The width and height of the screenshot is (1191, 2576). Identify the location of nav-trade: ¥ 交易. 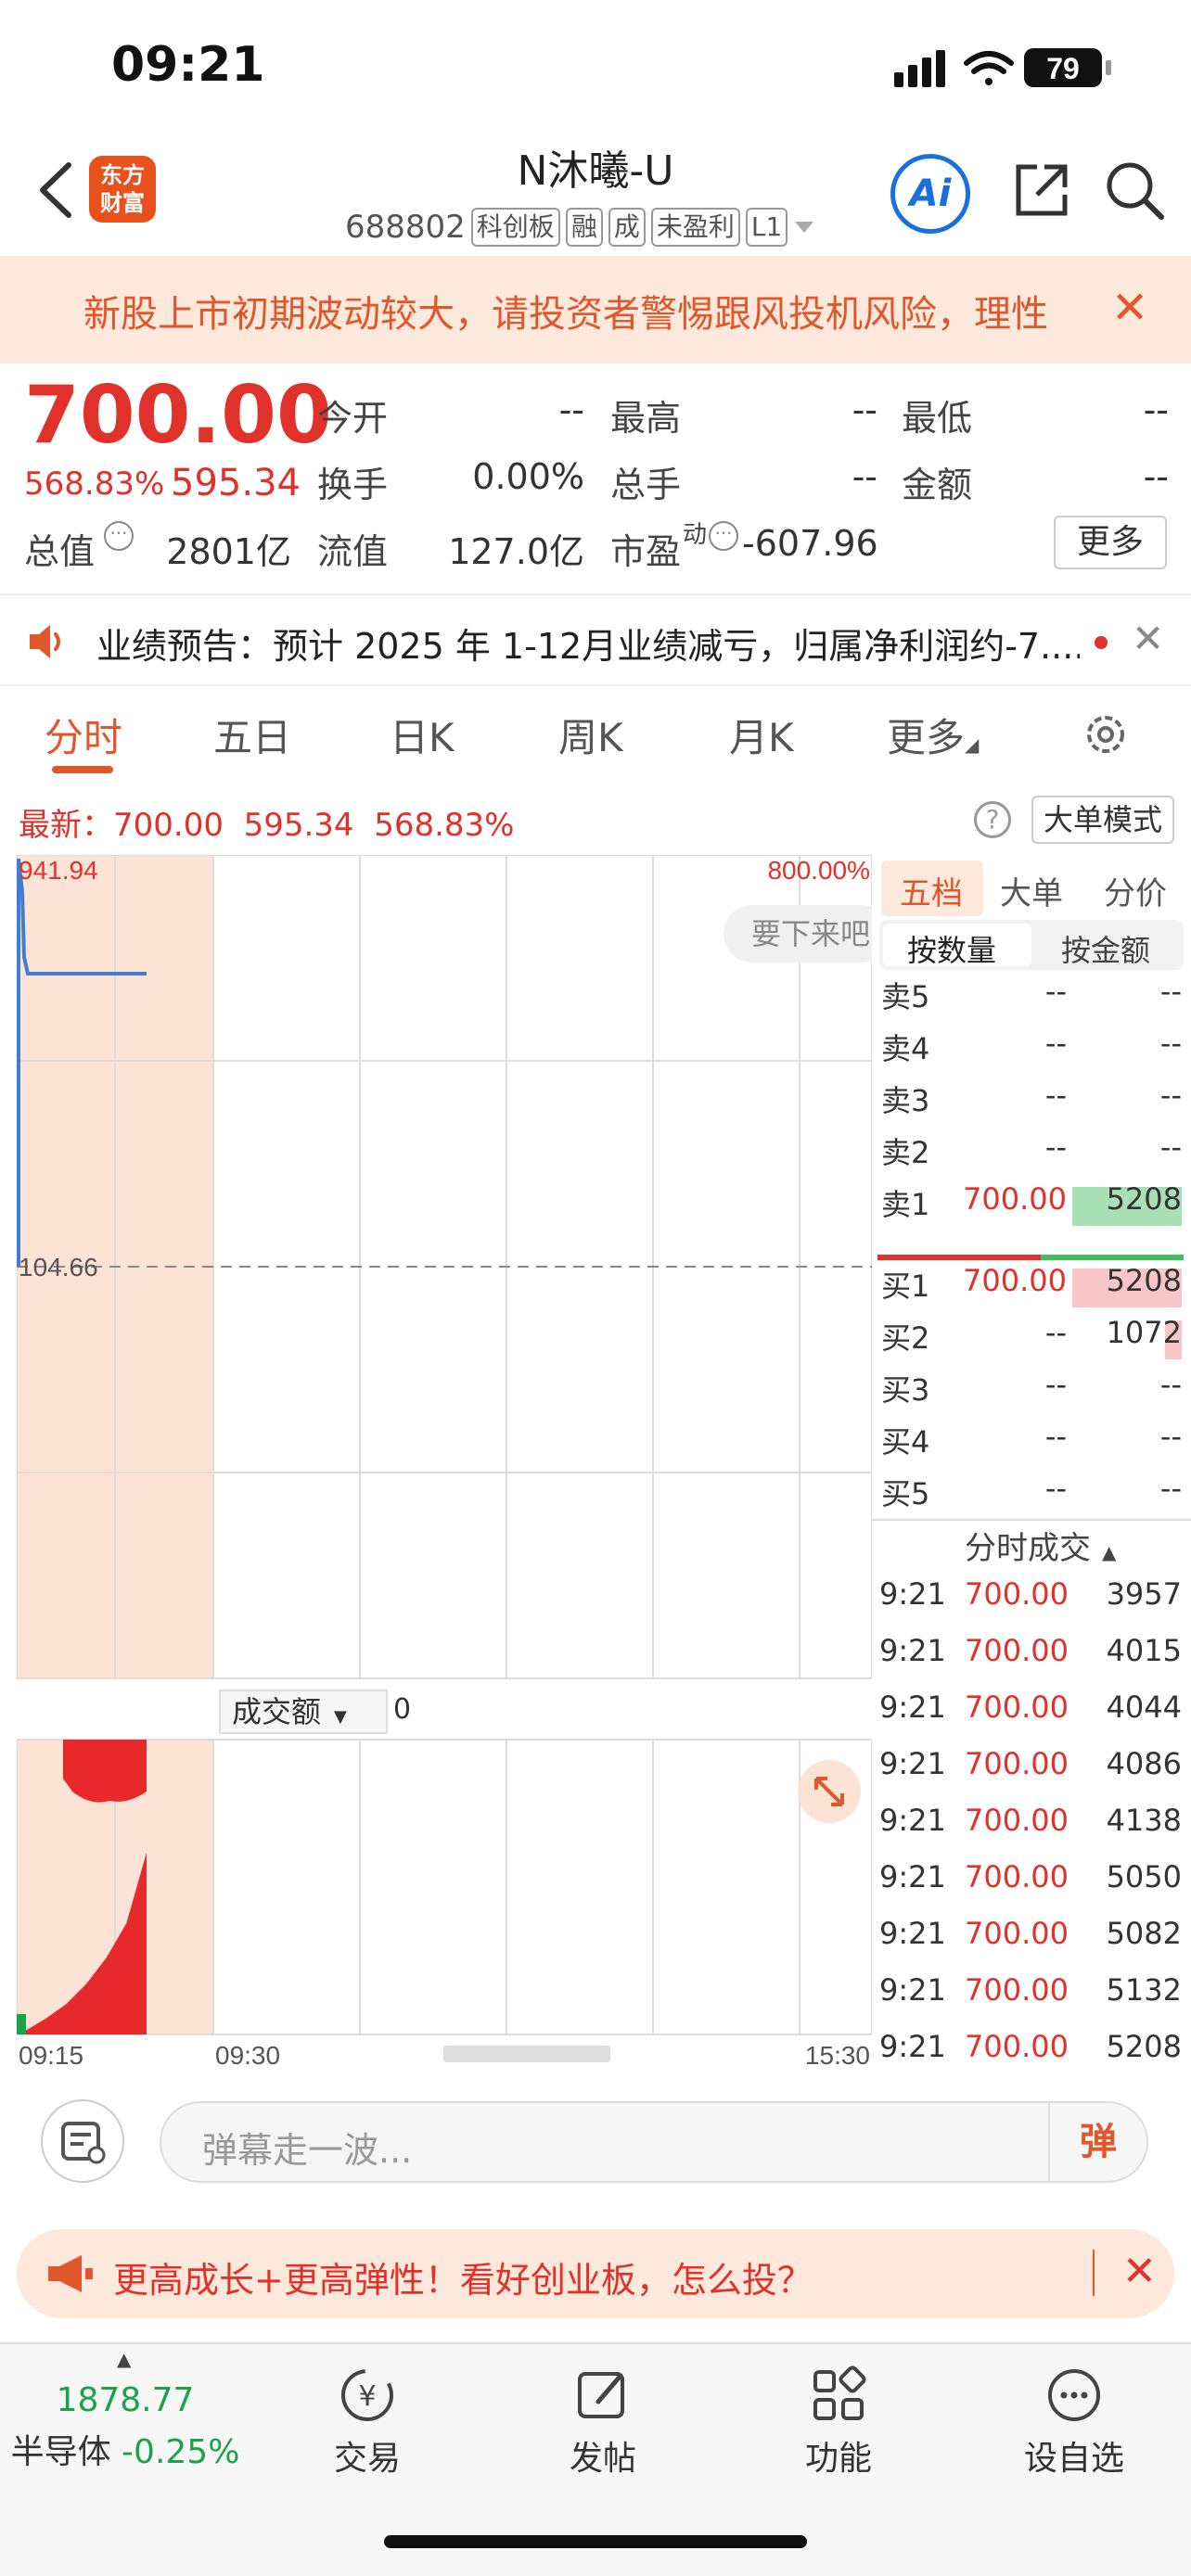
(367, 2421).